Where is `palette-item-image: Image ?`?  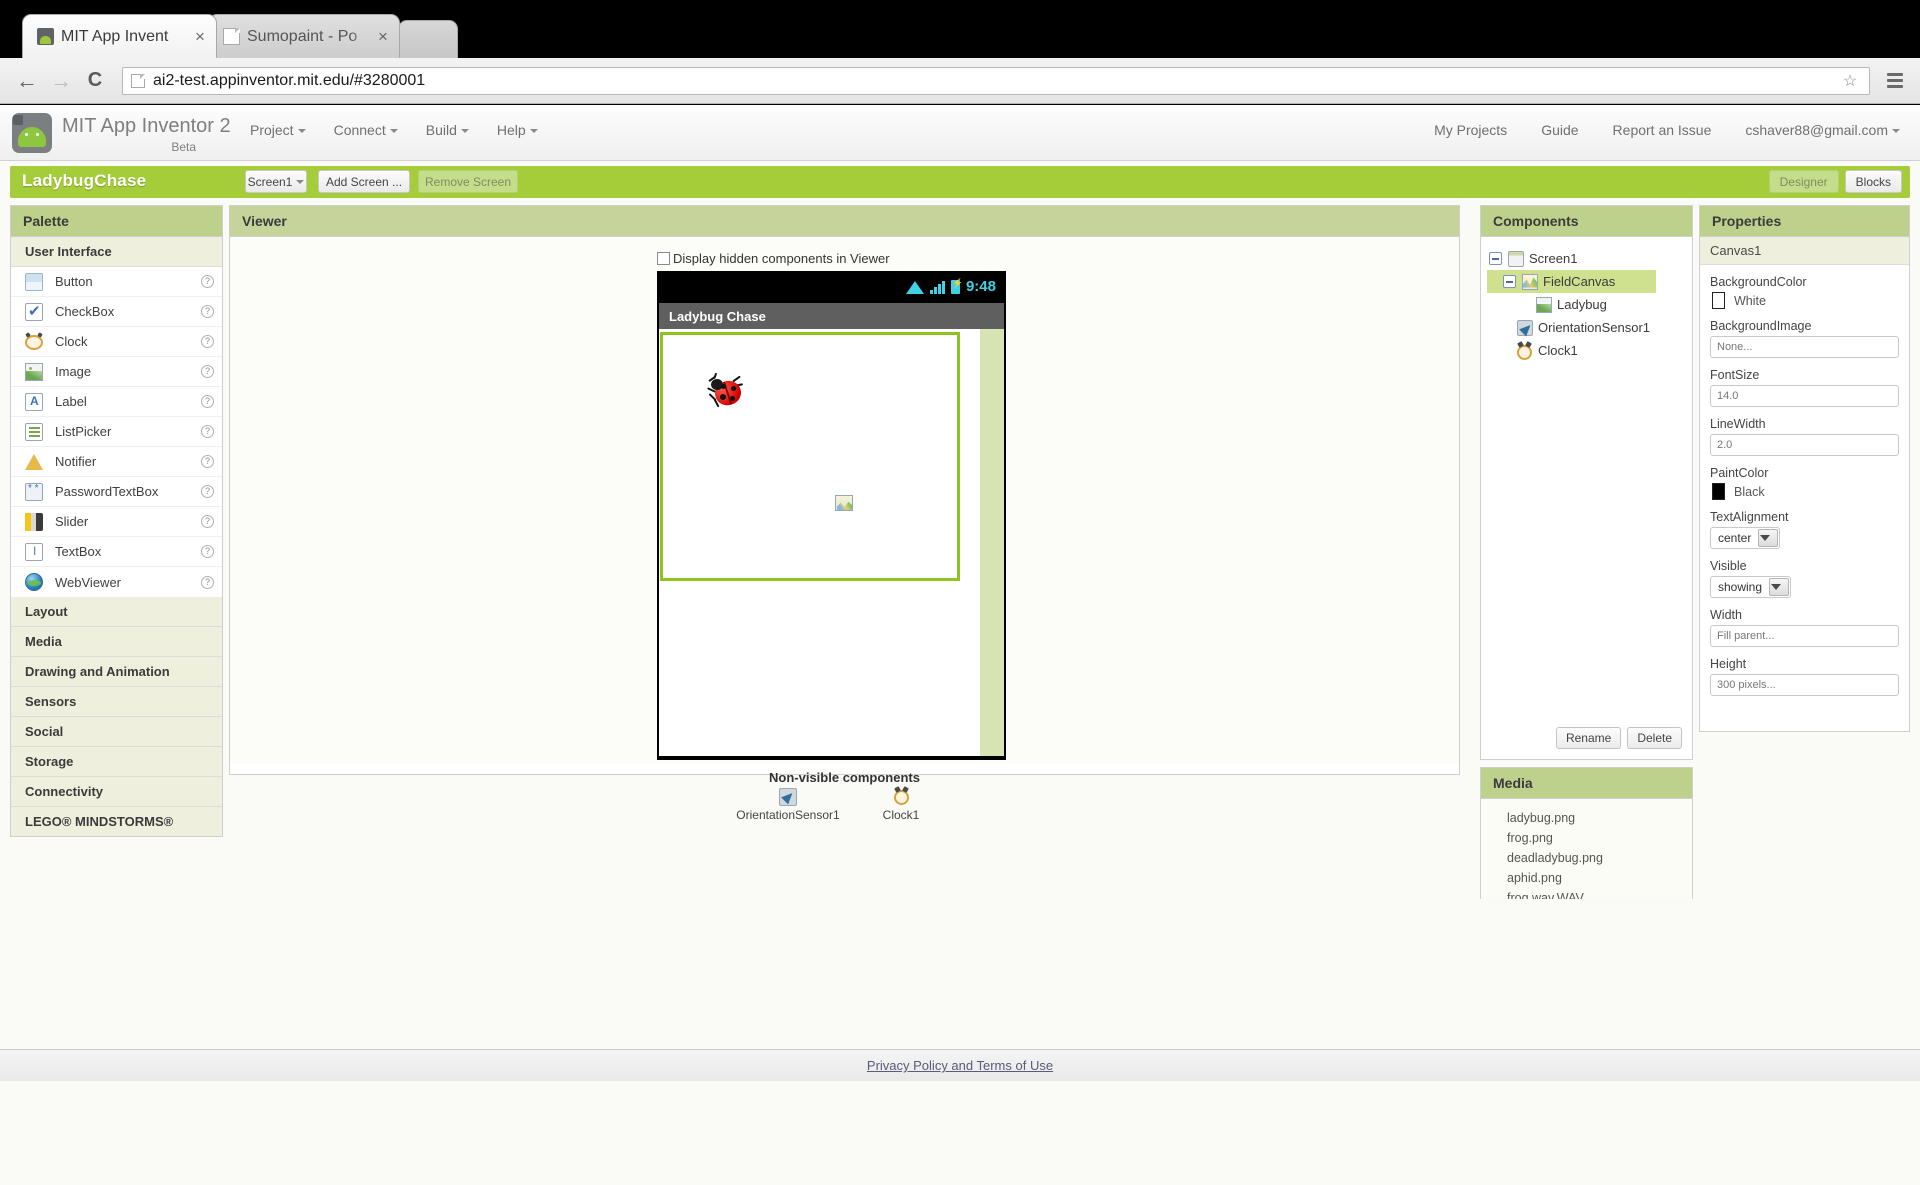
palette-item-image: Image ? is located at coordinates (116, 372).